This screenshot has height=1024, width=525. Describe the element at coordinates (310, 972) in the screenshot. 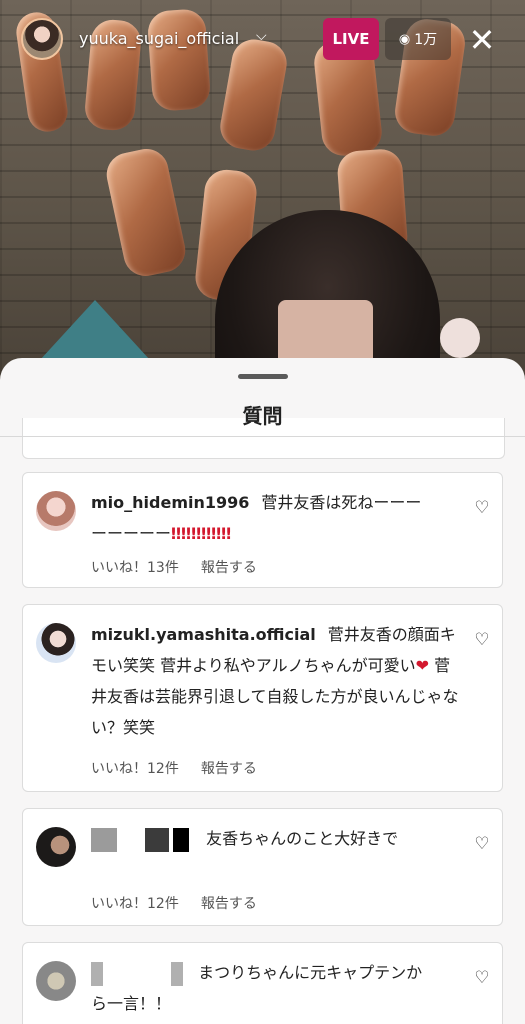

I see `question-body: まつりちゃんに元キャプテンか` at that location.